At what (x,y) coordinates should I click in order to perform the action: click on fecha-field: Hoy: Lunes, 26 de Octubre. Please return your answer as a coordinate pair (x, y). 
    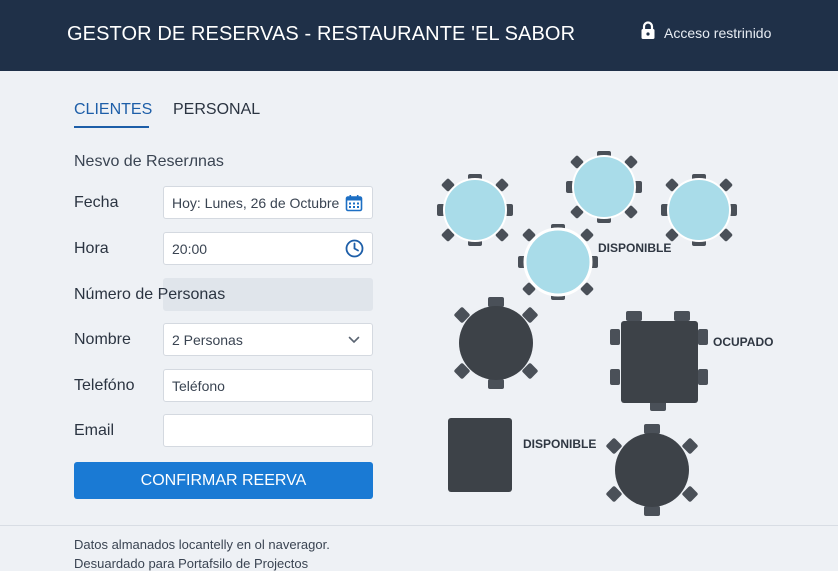
    Looking at the image, I should click on (268, 202).